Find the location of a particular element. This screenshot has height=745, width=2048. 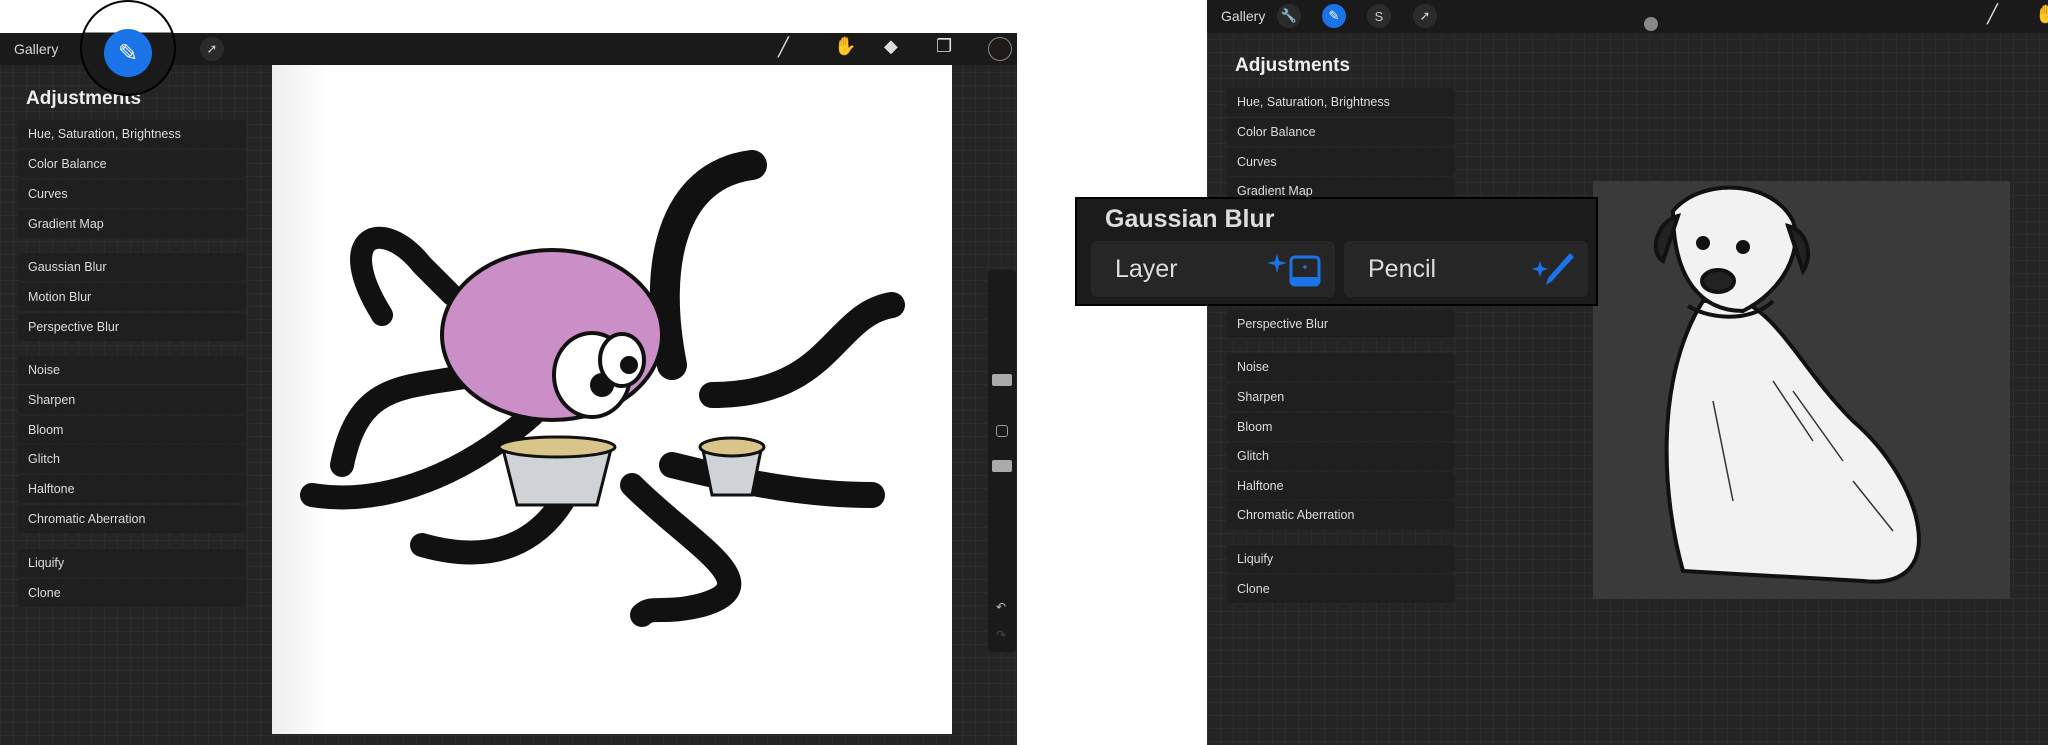

redo-icon: ↷ is located at coordinates (1001, 635).